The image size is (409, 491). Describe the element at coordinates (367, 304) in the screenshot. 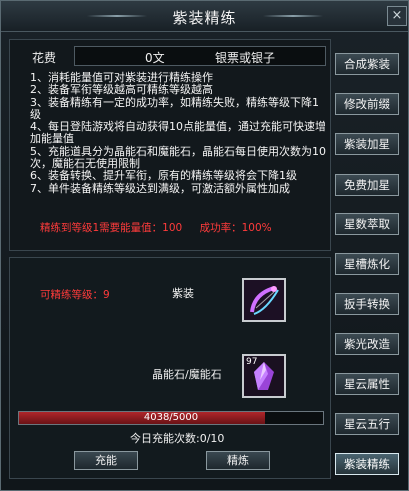

I see `side-nav-zhuanhuan: 扳手转换` at that location.